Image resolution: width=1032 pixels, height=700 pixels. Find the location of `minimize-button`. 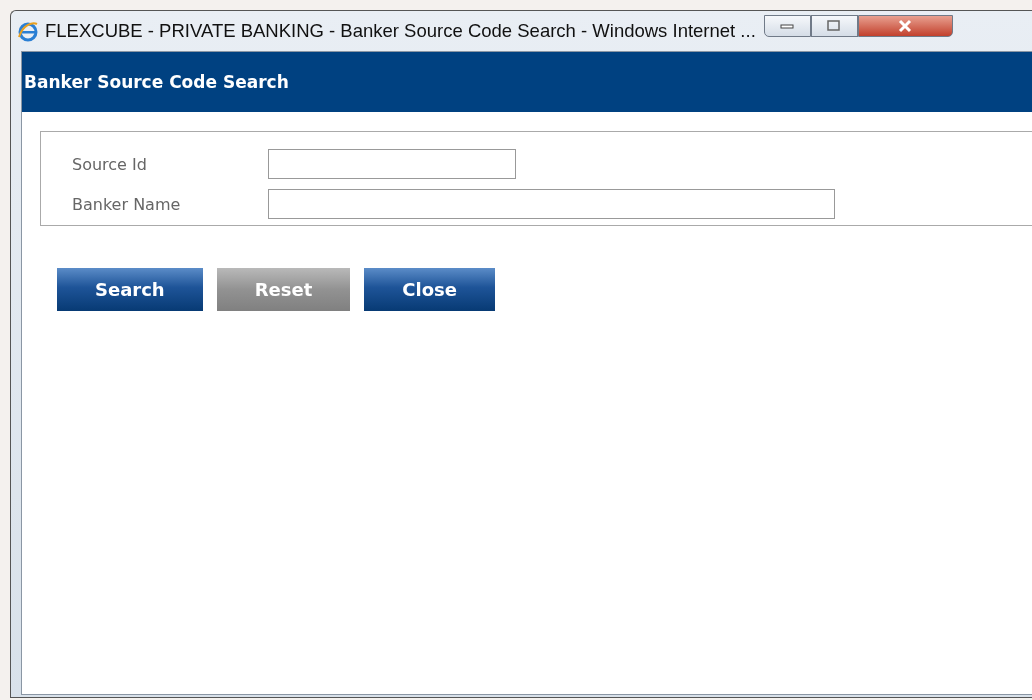

minimize-button is located at coordinates (787, 26).